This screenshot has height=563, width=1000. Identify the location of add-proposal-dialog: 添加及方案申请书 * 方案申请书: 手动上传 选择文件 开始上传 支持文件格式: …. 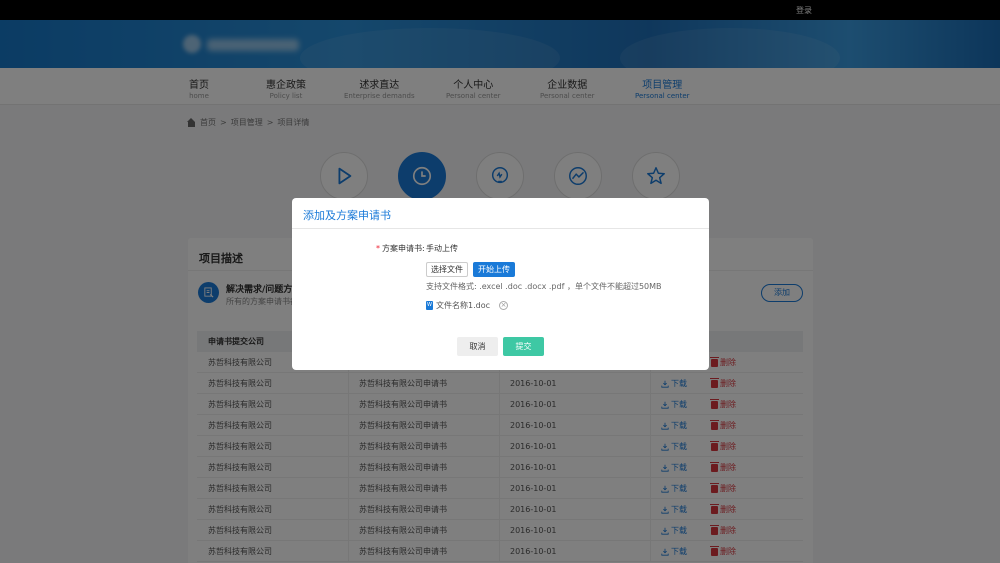
(500, 284).